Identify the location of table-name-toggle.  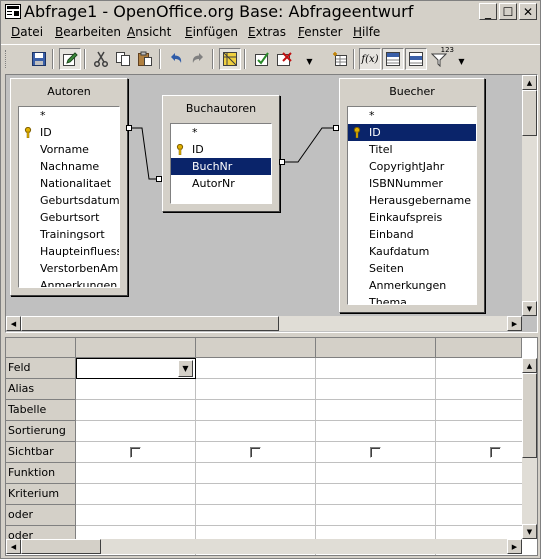
(393, 59).